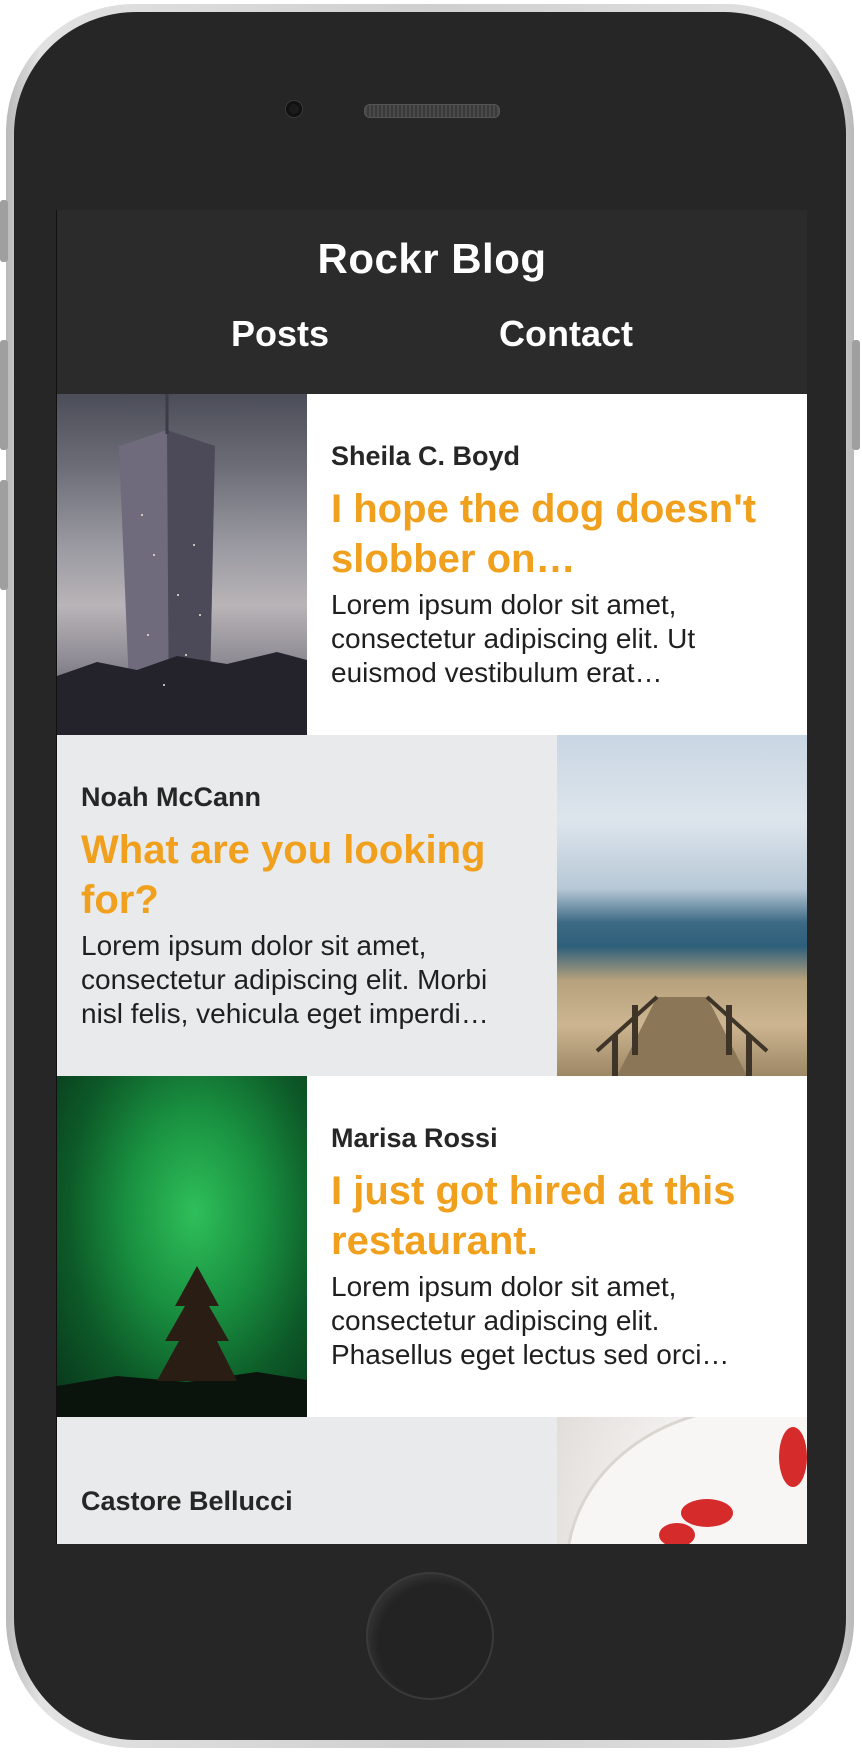  Describe the element at coordinates (187, 1501) in the screenshot. I see `post-author: Castore Bellucci` at that location.